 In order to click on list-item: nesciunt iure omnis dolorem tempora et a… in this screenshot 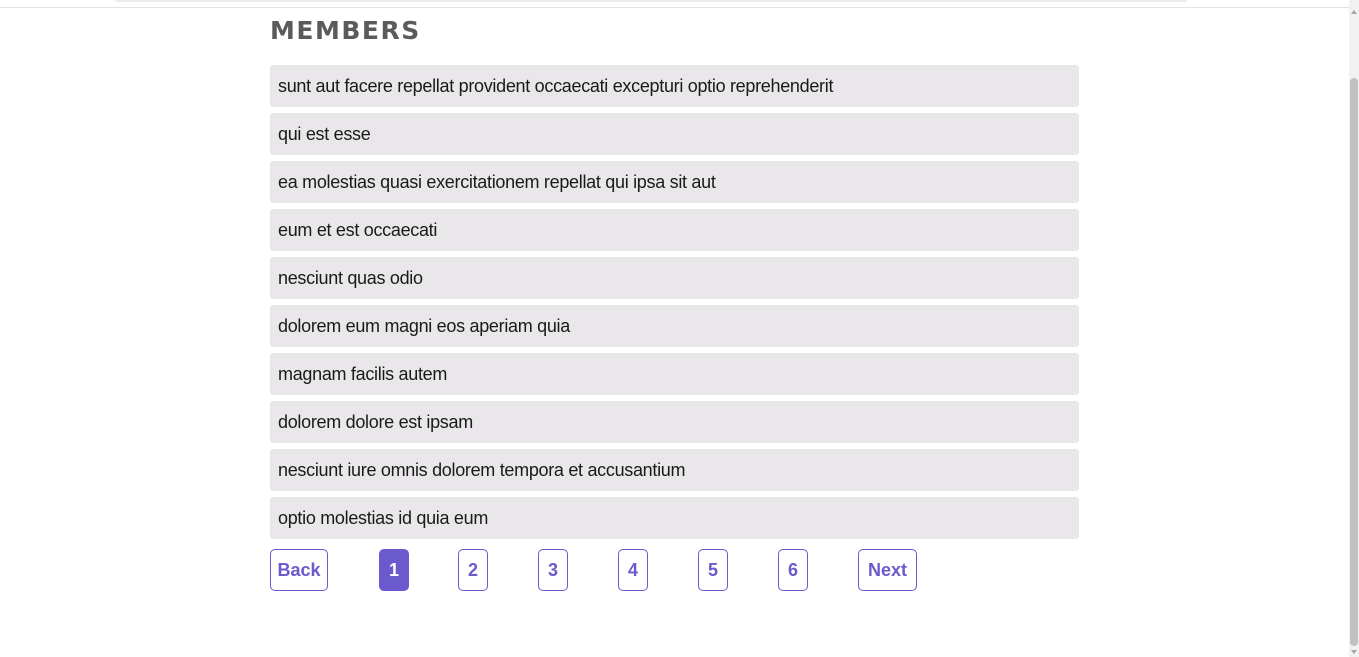, I will do `click(674, 470)`.